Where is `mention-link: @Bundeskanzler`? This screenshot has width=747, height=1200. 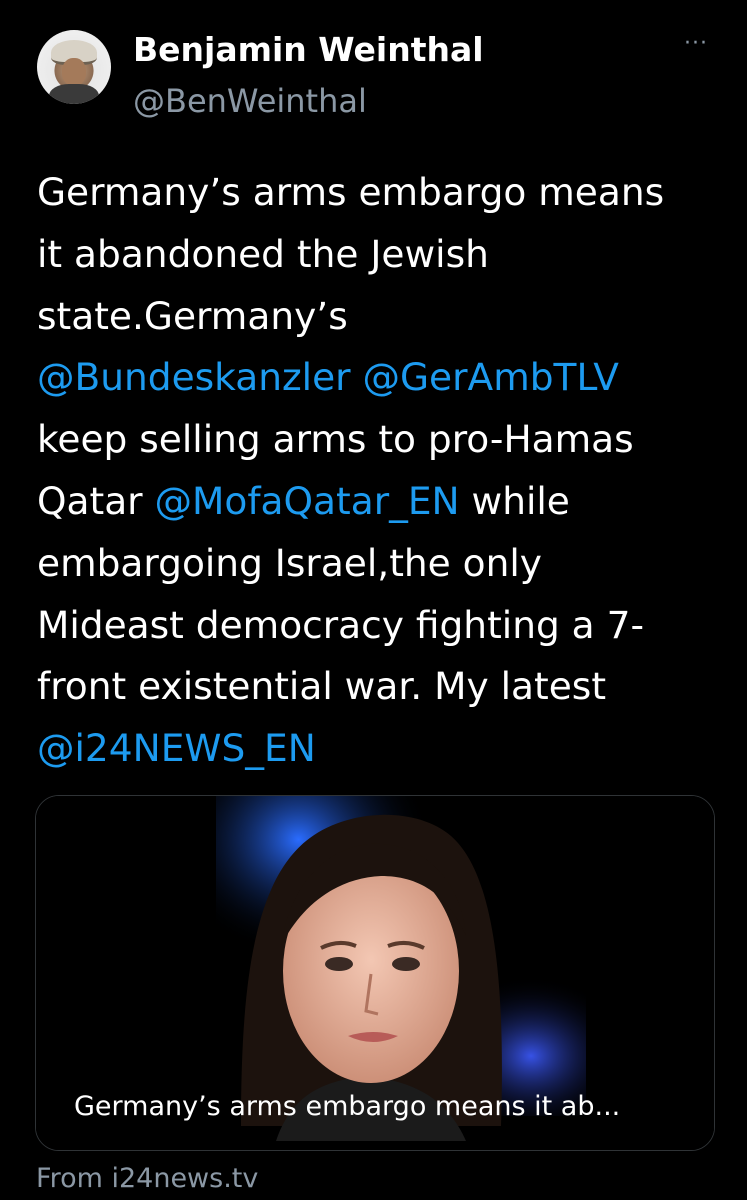
mention-link: @Bundeskanzler is located at coordinates (194, 377).